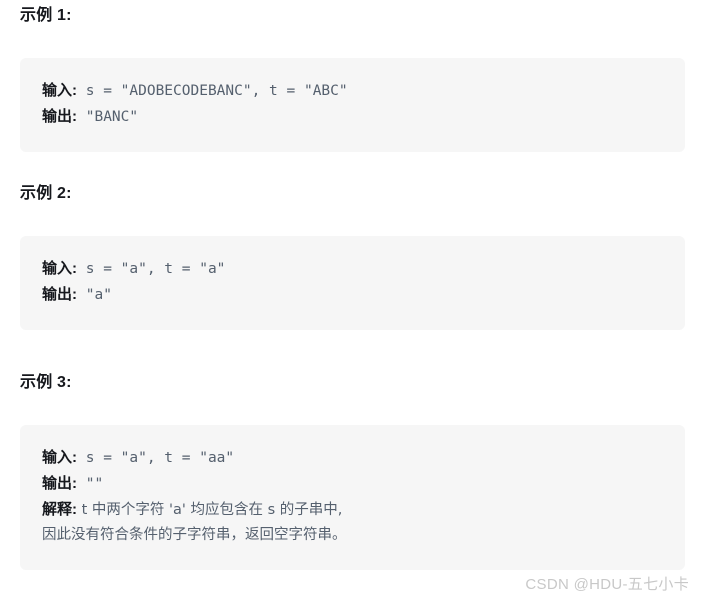 Image resolution: width=707 pixels, height=602 pixels. I want to click on example-heading-1: 示例 1:, so click(46, 15).